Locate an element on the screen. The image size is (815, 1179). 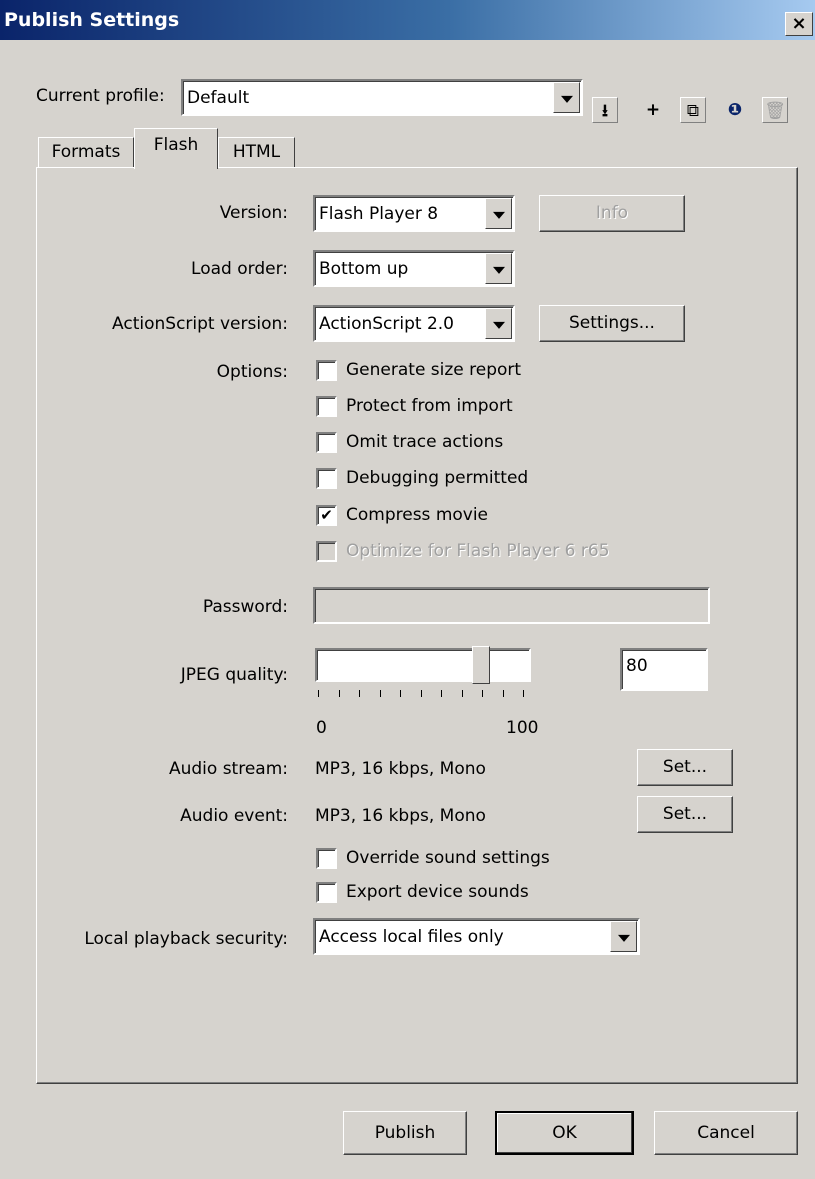
add-icon: + is located at coordinates (653, 110).